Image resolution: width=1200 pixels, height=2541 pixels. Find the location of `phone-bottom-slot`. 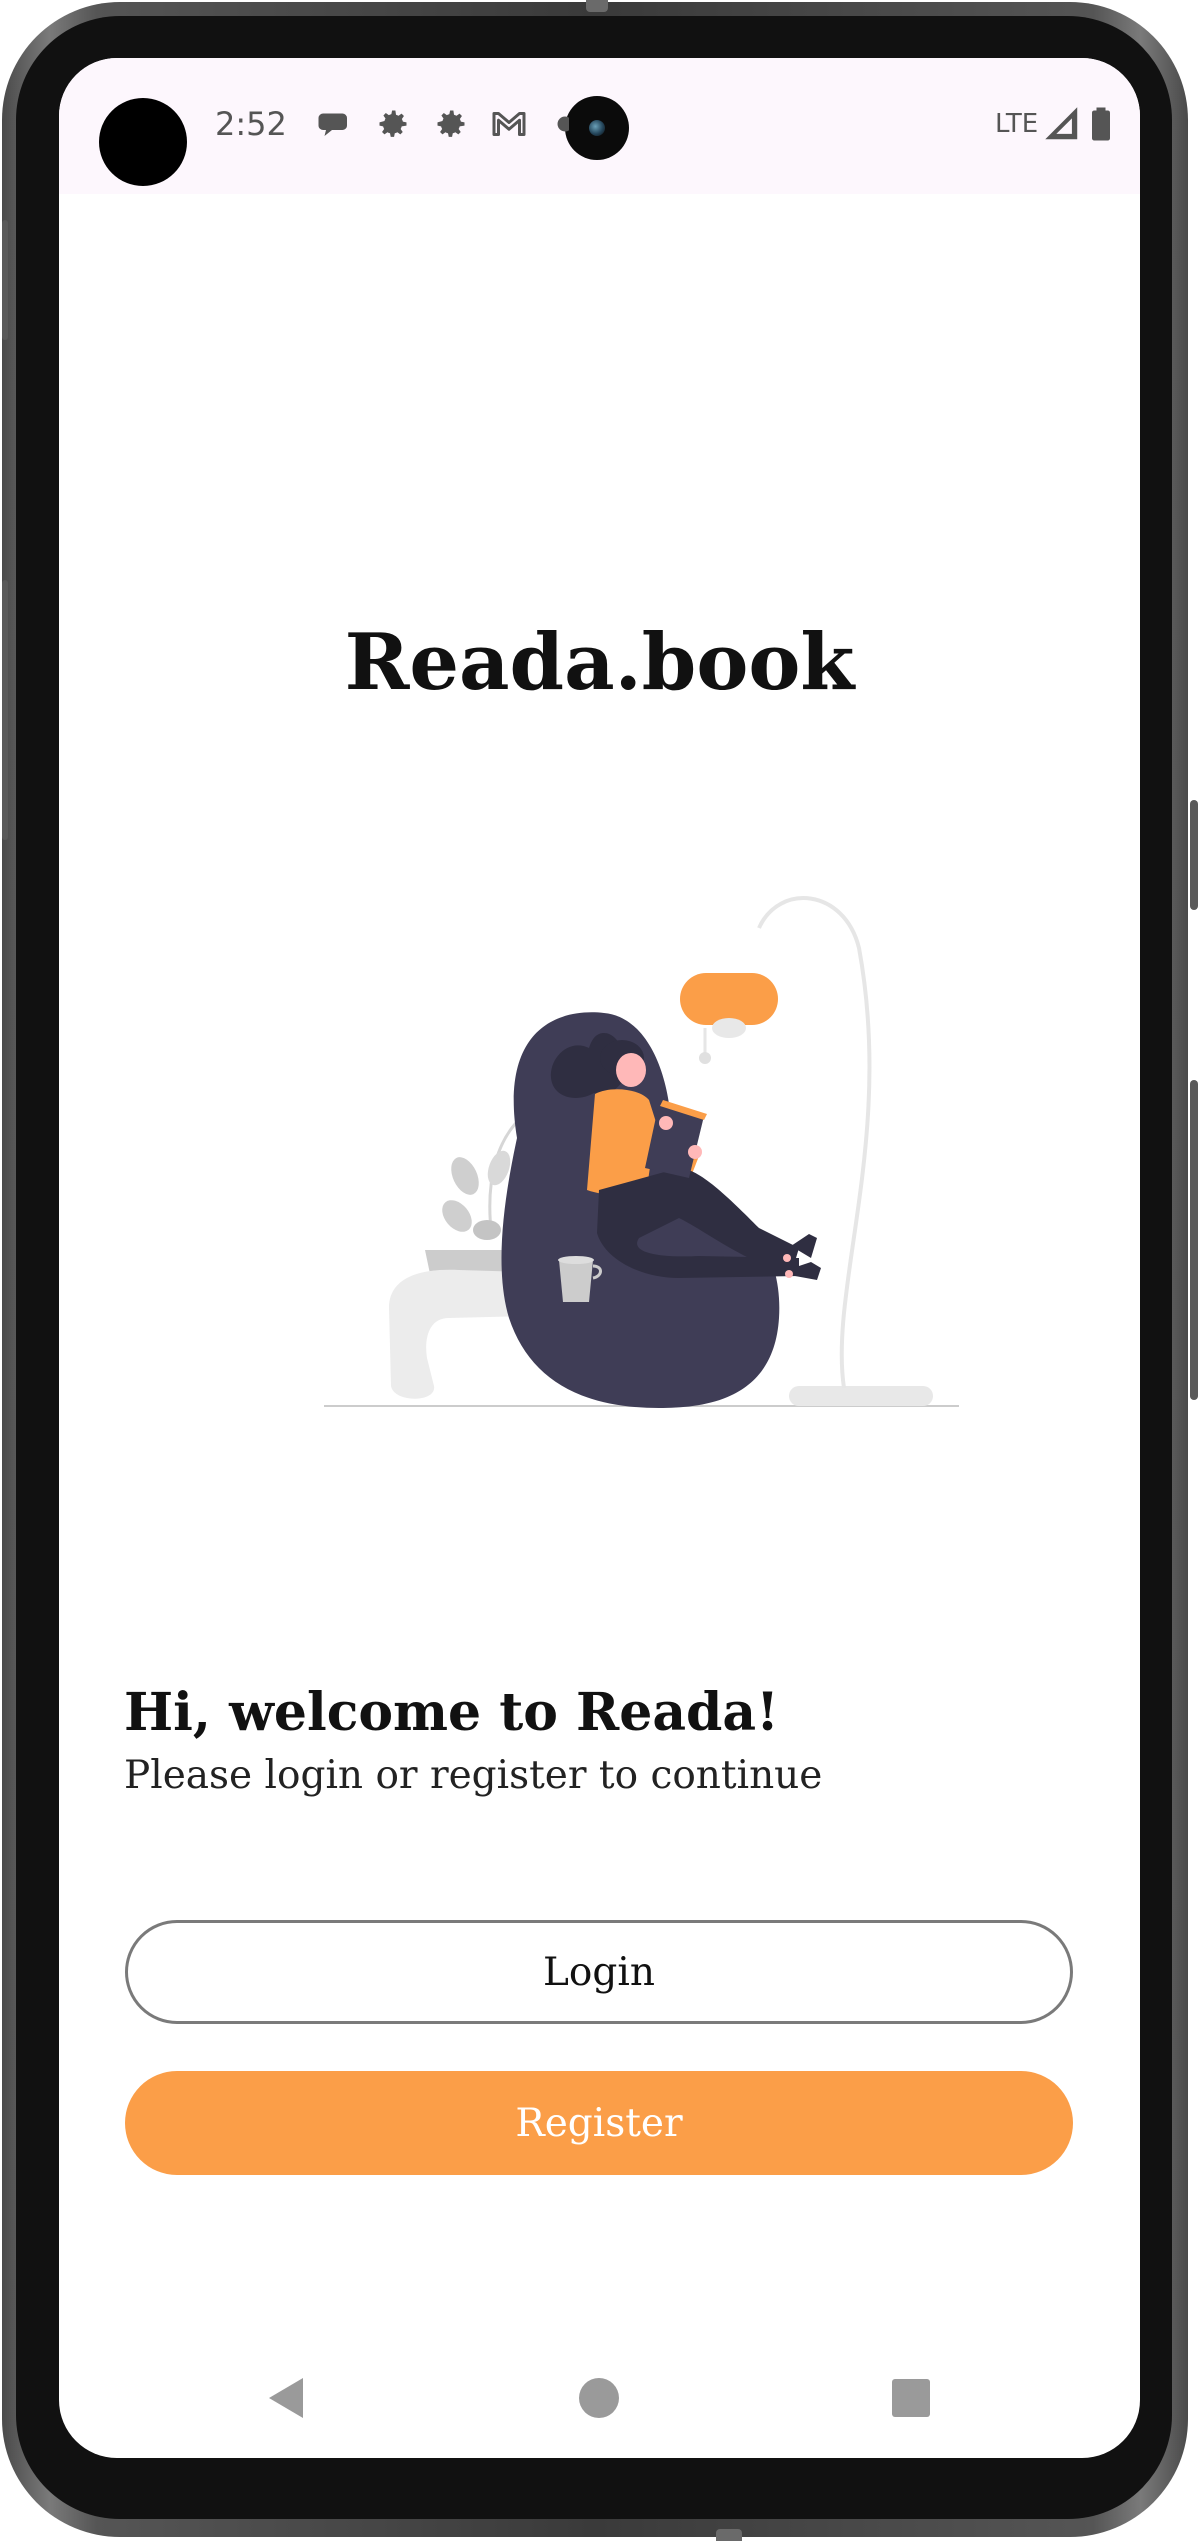

phone-bottom-slot is located at coordinates (729, 2535).